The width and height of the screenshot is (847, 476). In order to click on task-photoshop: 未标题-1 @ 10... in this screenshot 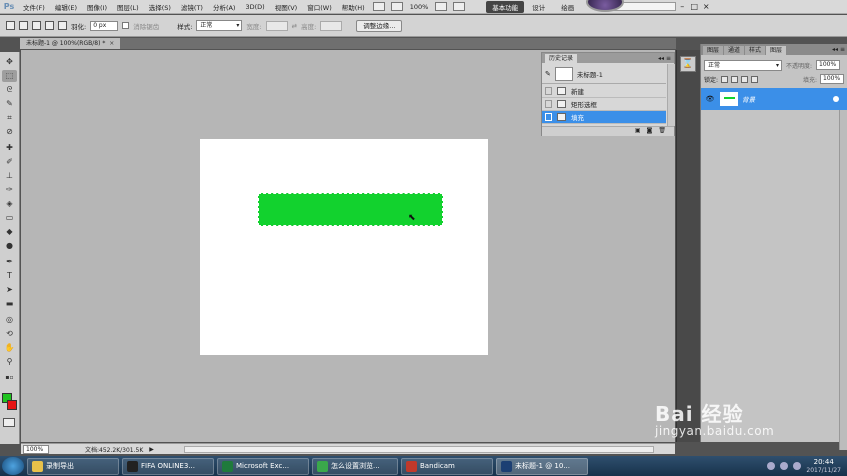, I will do `click(542, 466)`.